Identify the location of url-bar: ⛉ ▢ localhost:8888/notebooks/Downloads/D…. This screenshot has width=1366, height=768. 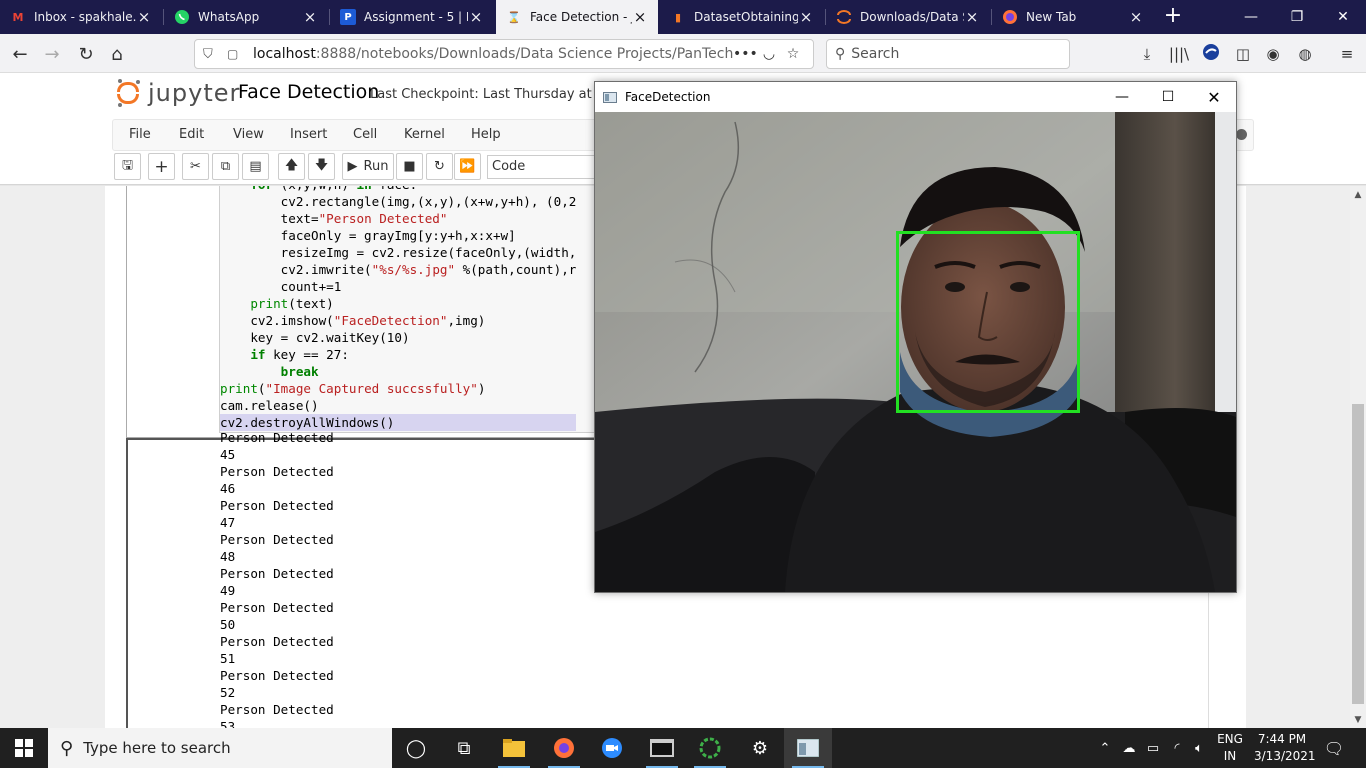
(504, 54).